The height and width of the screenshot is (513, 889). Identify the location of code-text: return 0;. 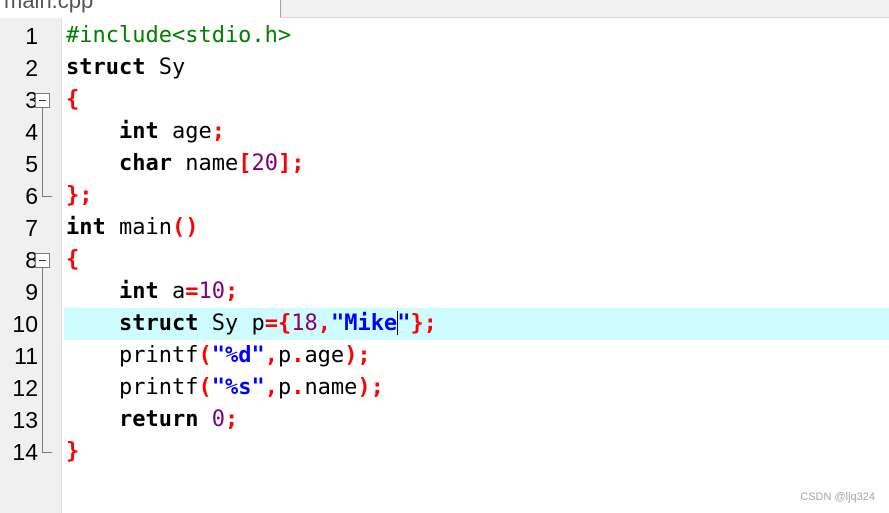
(476, 420).